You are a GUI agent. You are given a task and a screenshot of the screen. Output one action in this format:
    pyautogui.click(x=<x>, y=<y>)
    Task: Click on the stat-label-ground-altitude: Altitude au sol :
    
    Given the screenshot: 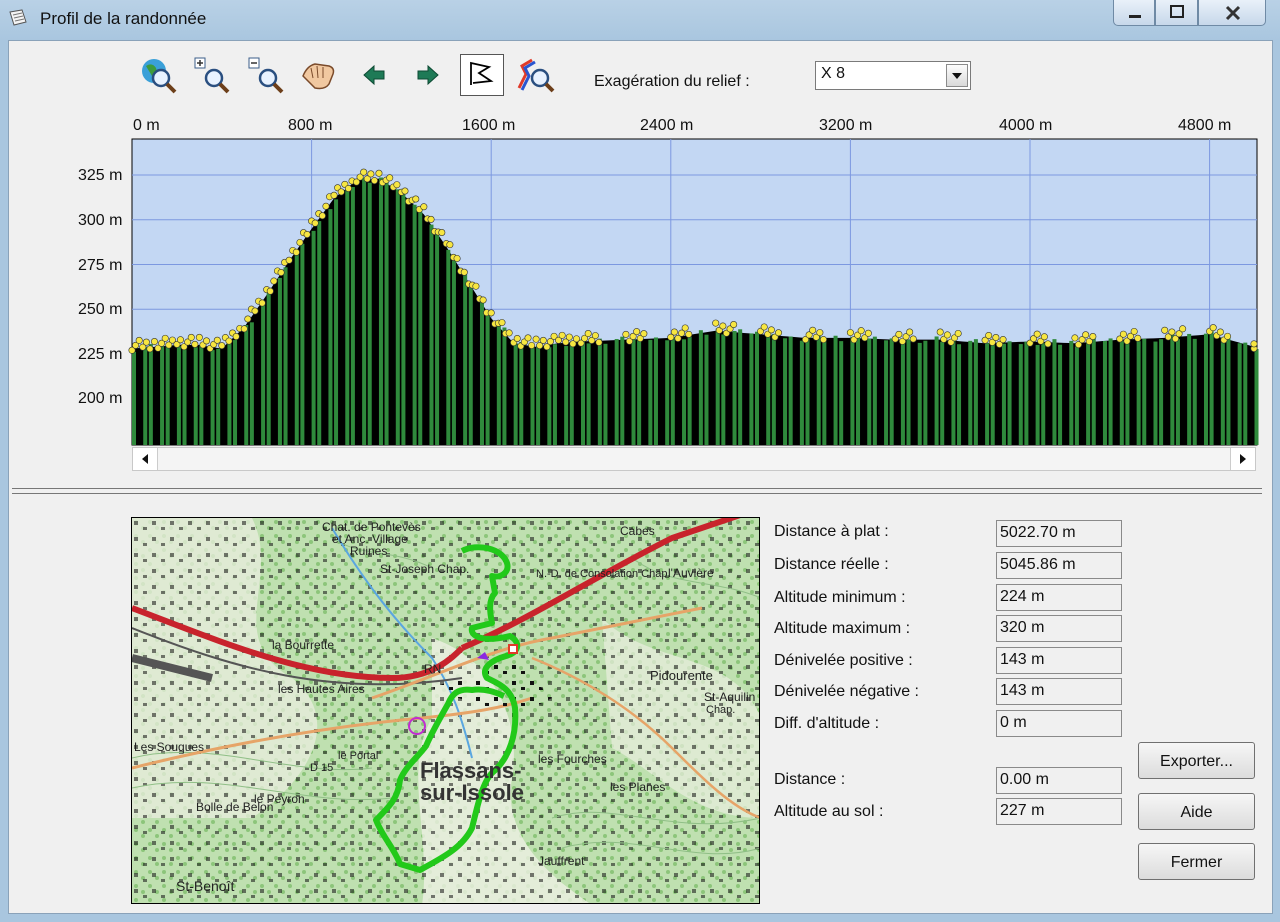 What is the action you would take?
    pyautogui.click(x=829, y=811)
    